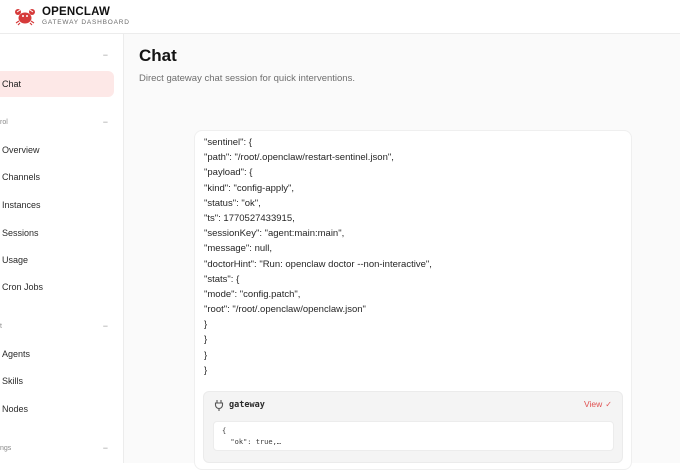  Describe the element at coordinates (57, 260) in the screenshot. I see `sidebar-item-usage: Usage` at that location.